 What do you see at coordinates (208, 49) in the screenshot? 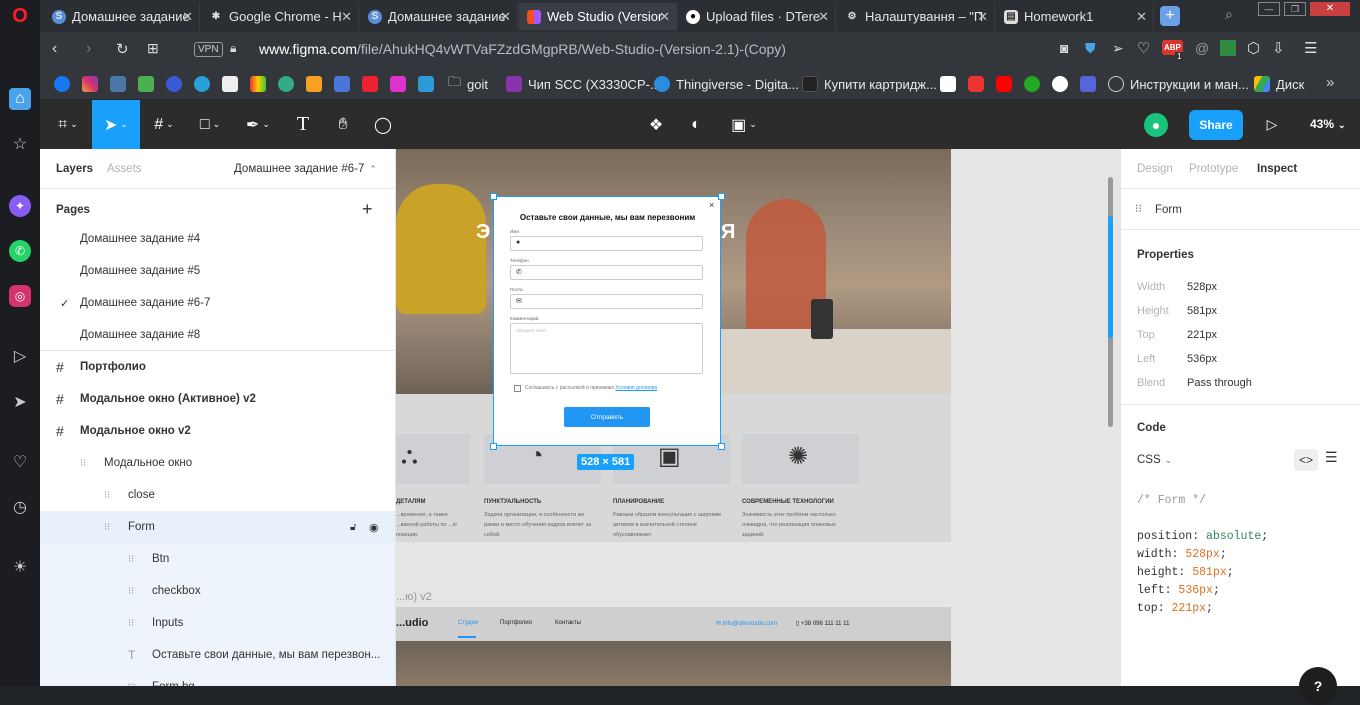
I see `vpn-badge: VPN` at bounding box center [208, 49].